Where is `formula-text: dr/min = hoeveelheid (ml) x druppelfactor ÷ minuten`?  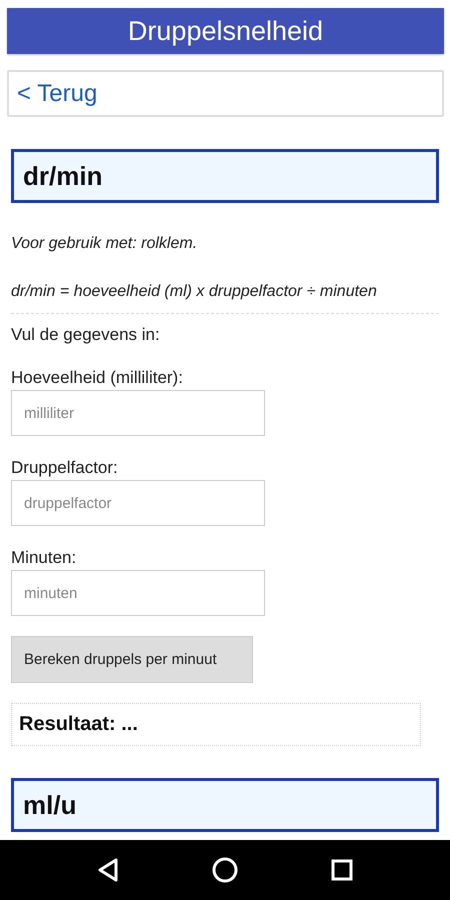 formula-text: dr/min = hoeveelheid (ml) x druppelfactor ÷ minuten is located at coordinates (194, 292).